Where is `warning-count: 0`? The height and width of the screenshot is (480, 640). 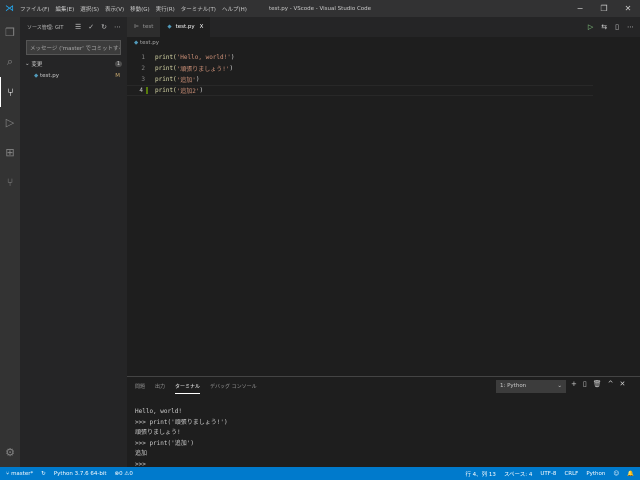
warning-count: 0 is located at coordinates (131, 473).